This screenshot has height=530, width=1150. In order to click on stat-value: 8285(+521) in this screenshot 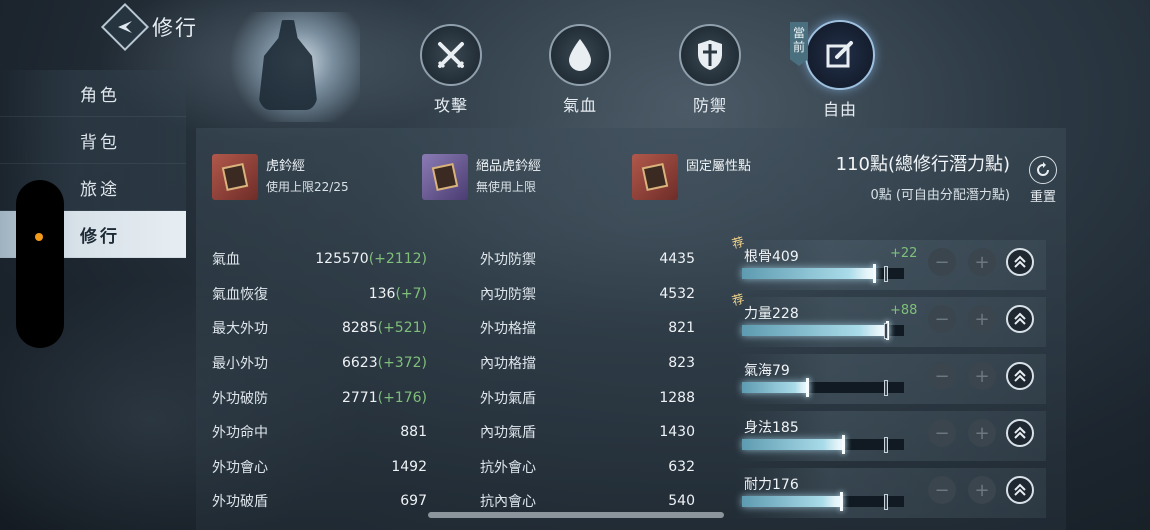, I will do `click(384, 328)`.